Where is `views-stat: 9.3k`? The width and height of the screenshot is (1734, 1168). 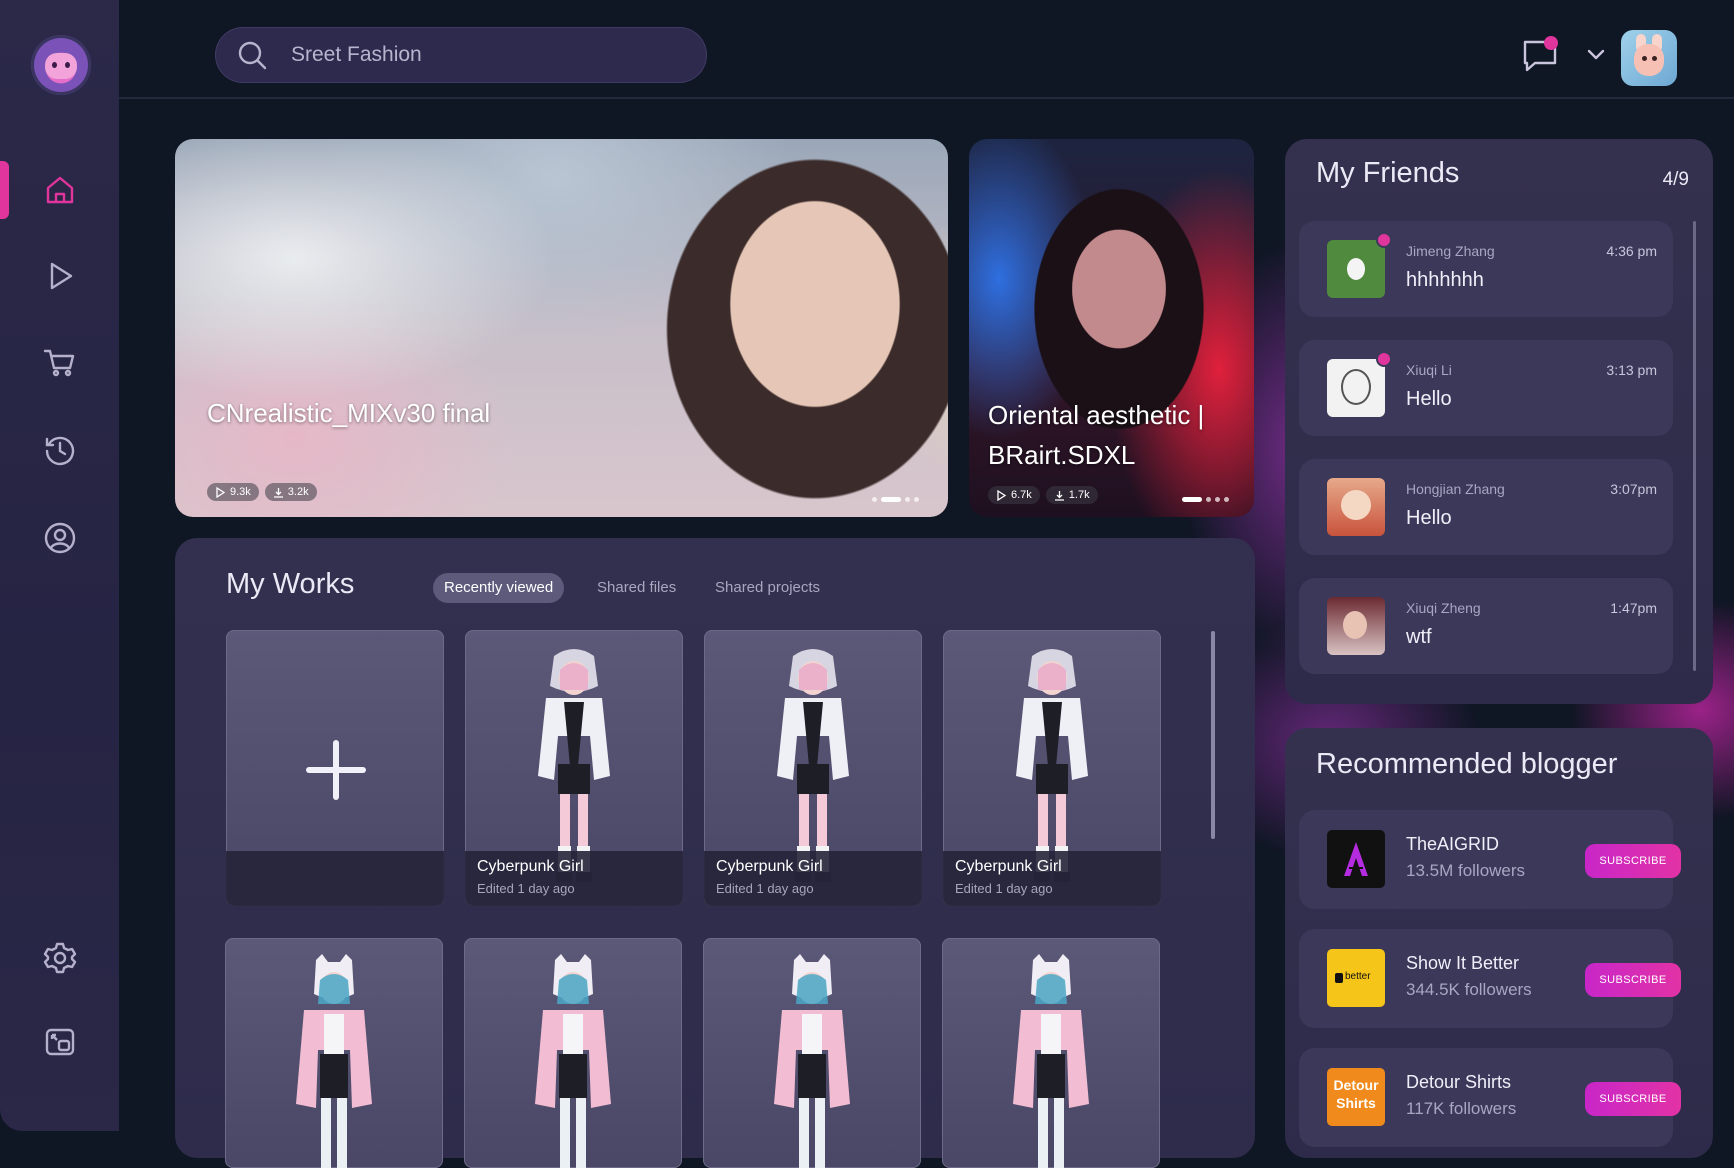
views-stat: 9.3k is located at coordinates (233, 492).